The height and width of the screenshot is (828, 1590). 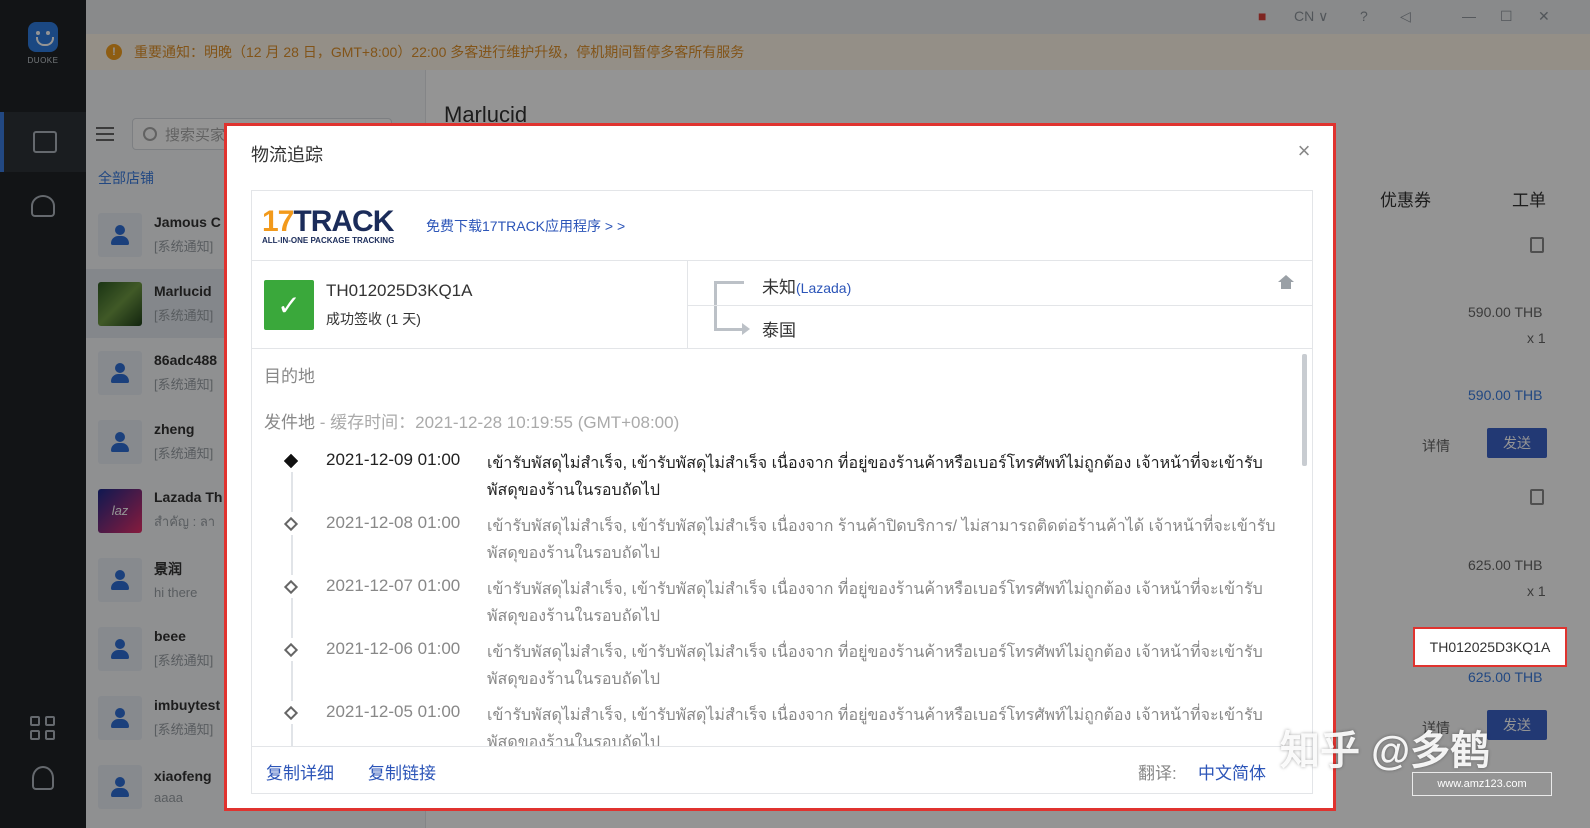 I want to click on section-destination: 目的地, so click(x=289, y=376).